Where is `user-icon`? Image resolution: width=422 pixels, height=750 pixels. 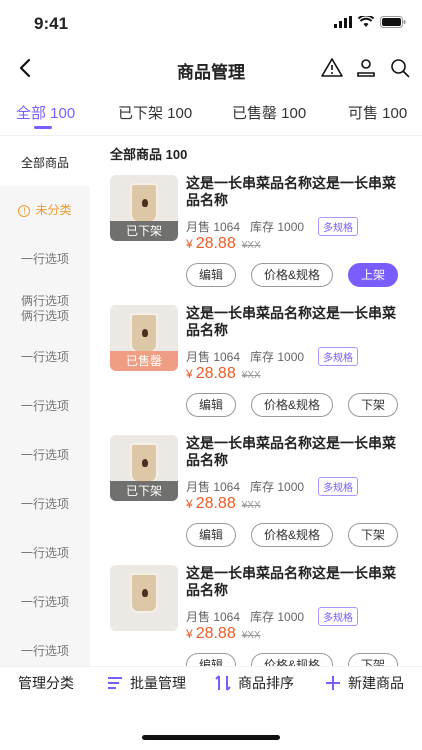 user-icon is located at coordinates (366, 68).